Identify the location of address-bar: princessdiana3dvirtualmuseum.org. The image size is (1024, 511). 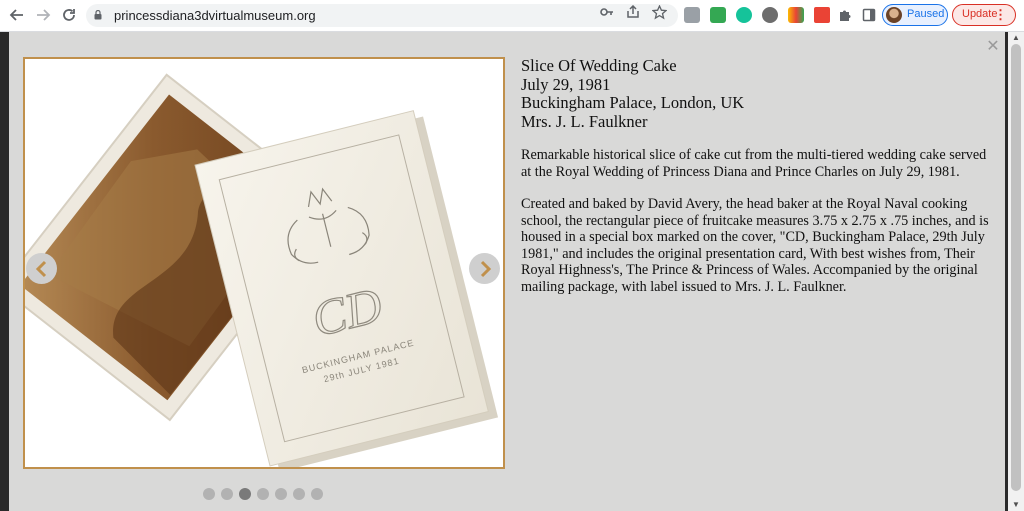
(382, 15).